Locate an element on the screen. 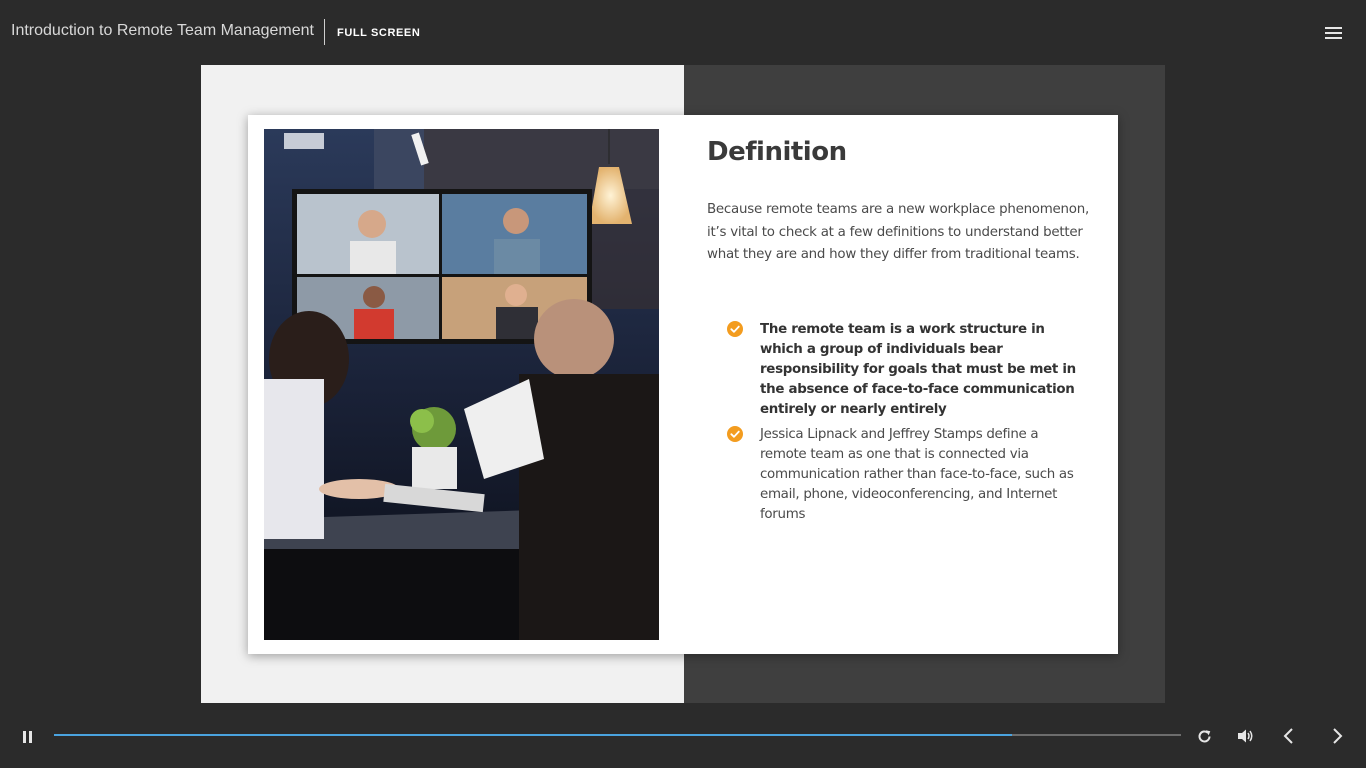 The height and width of the screenshot is (768, 1366). full-screen-button: FULL SCREEN is located at coordinates (378, 33).